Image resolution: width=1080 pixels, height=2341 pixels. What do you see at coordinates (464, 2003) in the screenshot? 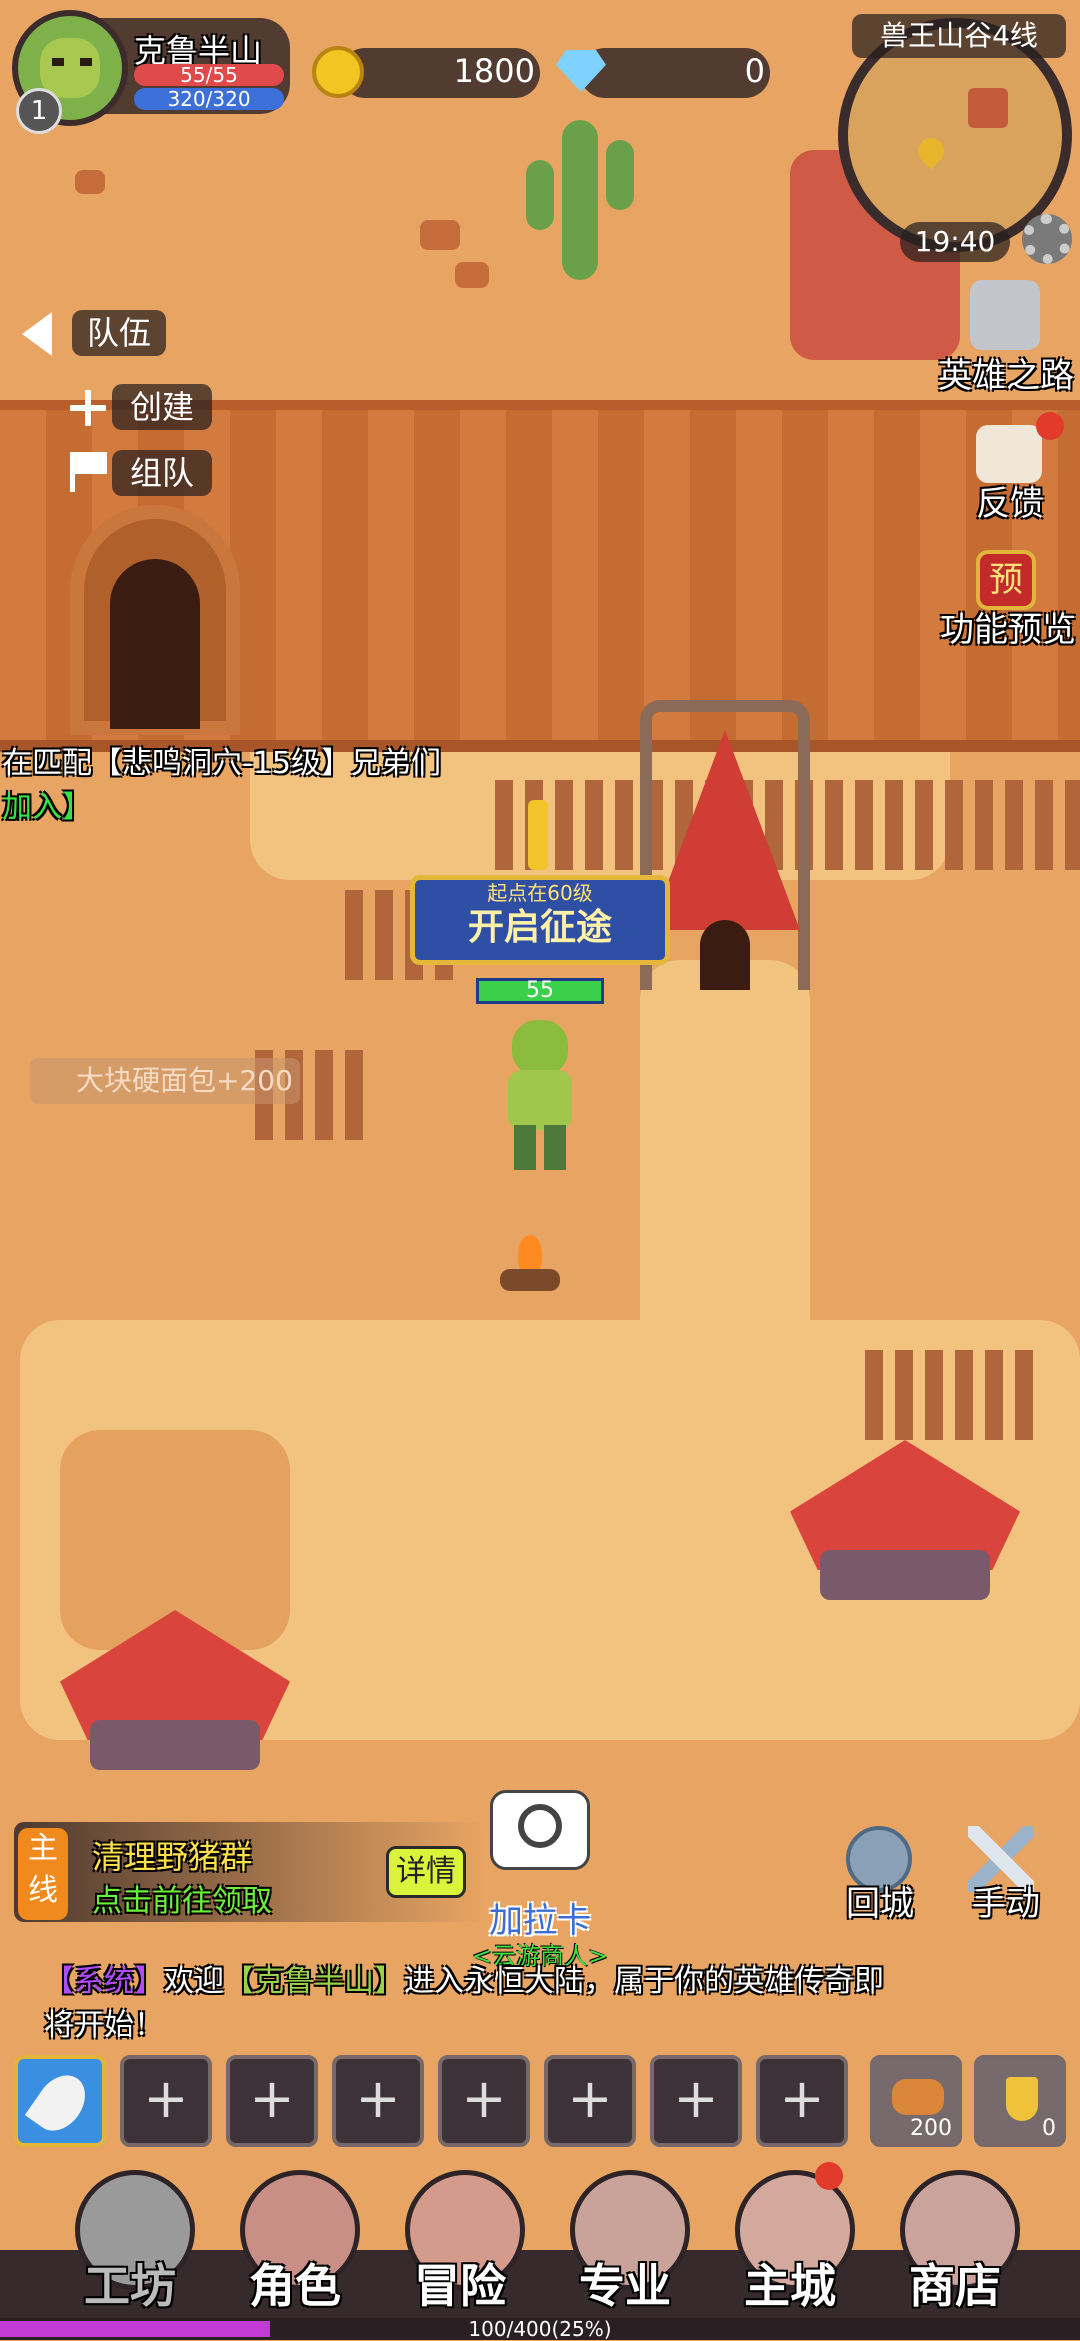
I see `system-message: 【系统】欢迎【克鲁半山】进入永恒大陆，属于你的英雄传奇即 将开始！` at bounding box center [464, 2003].